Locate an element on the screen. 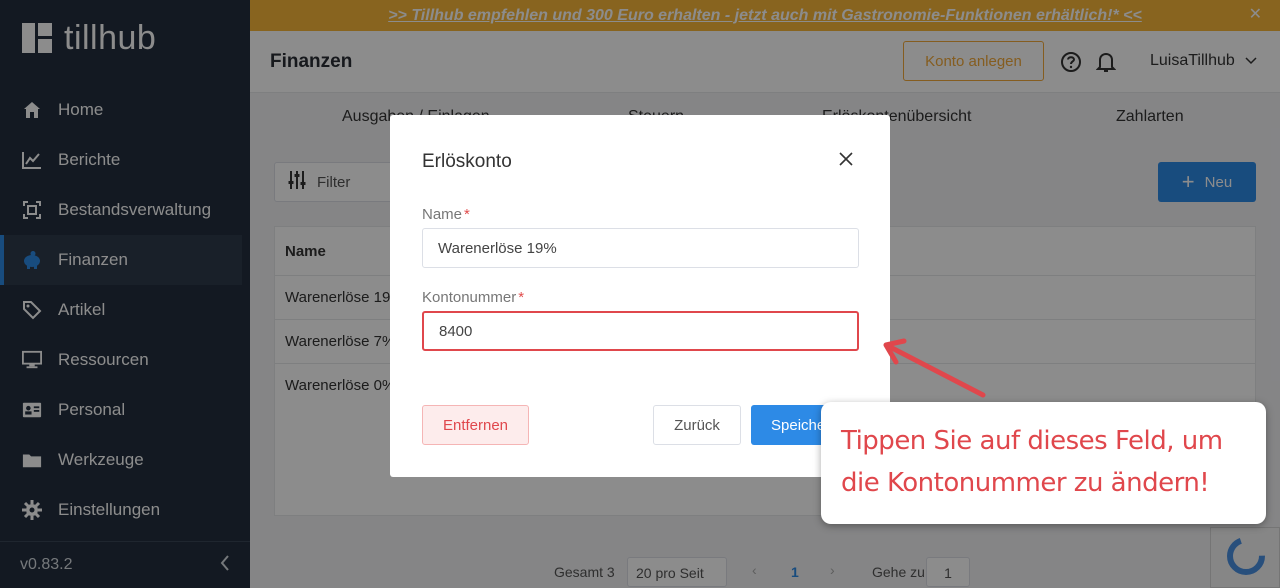 The image size is (1280, 588). account-number-input: 8400 is located at coordinates (640, 331).